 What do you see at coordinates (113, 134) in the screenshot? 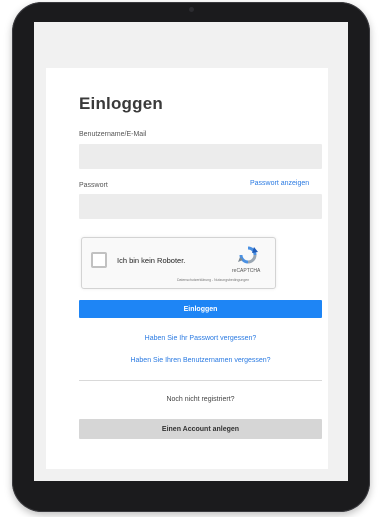
I see `username-label: Benutzername/E-Mail` at bounding box center [113, 134].